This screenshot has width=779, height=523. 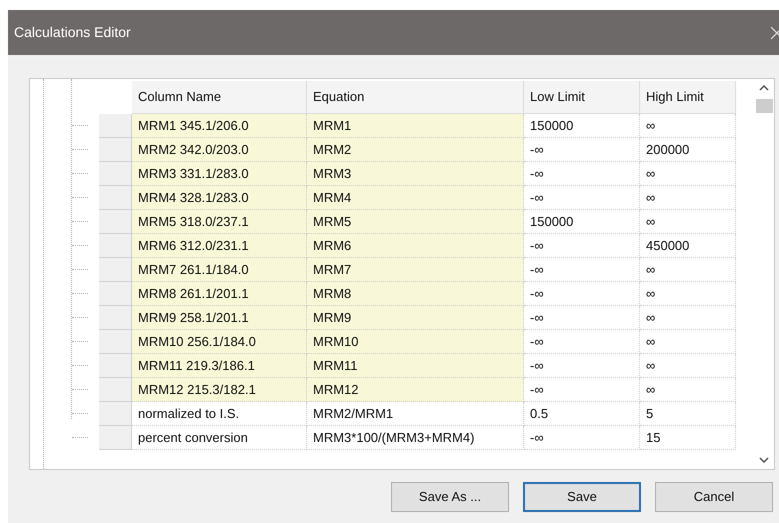 What do you see at coordinates (219, 150) in the screenshot?
I see `table-cell: MRM2 342.0/203.0` at bounding box center [219, 150].